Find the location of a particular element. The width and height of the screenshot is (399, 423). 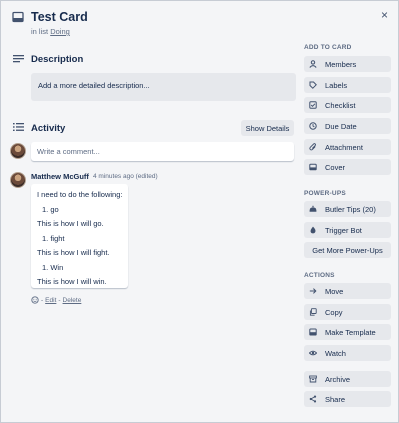

move-label: Move is located at coordinates (334, 291).